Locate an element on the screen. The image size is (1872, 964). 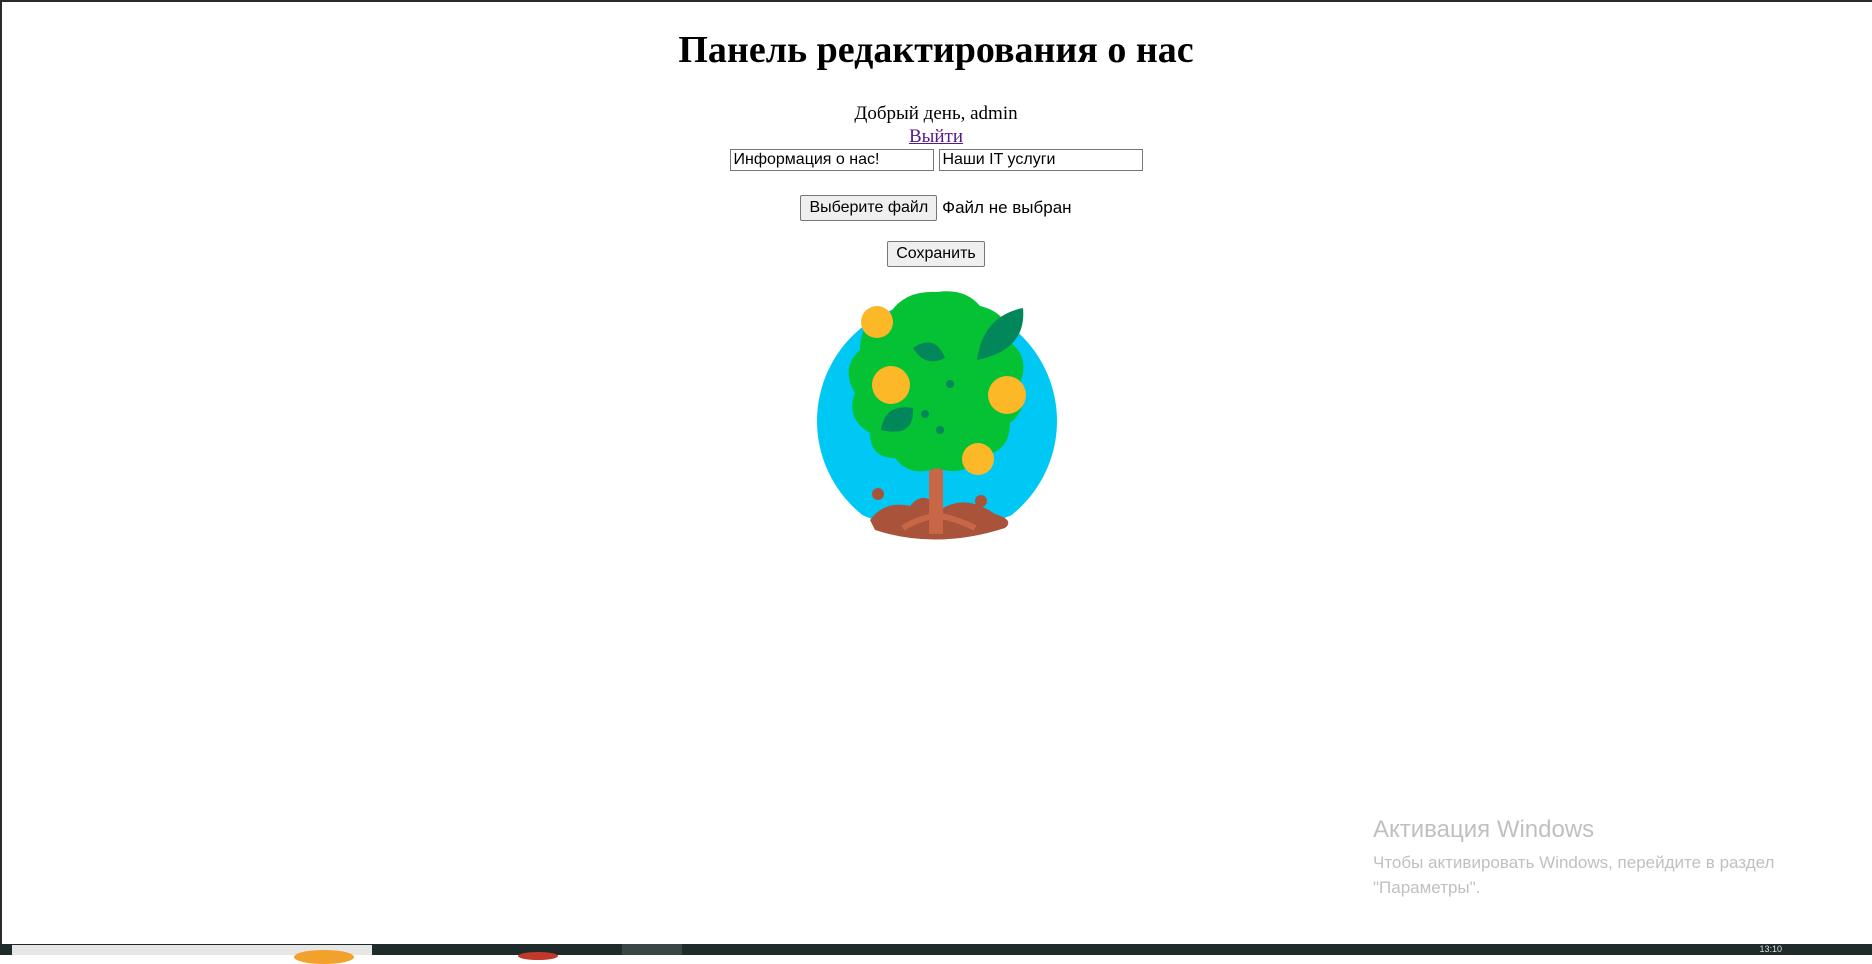
logout-link: Выйти is located at coordinates (936, 136).